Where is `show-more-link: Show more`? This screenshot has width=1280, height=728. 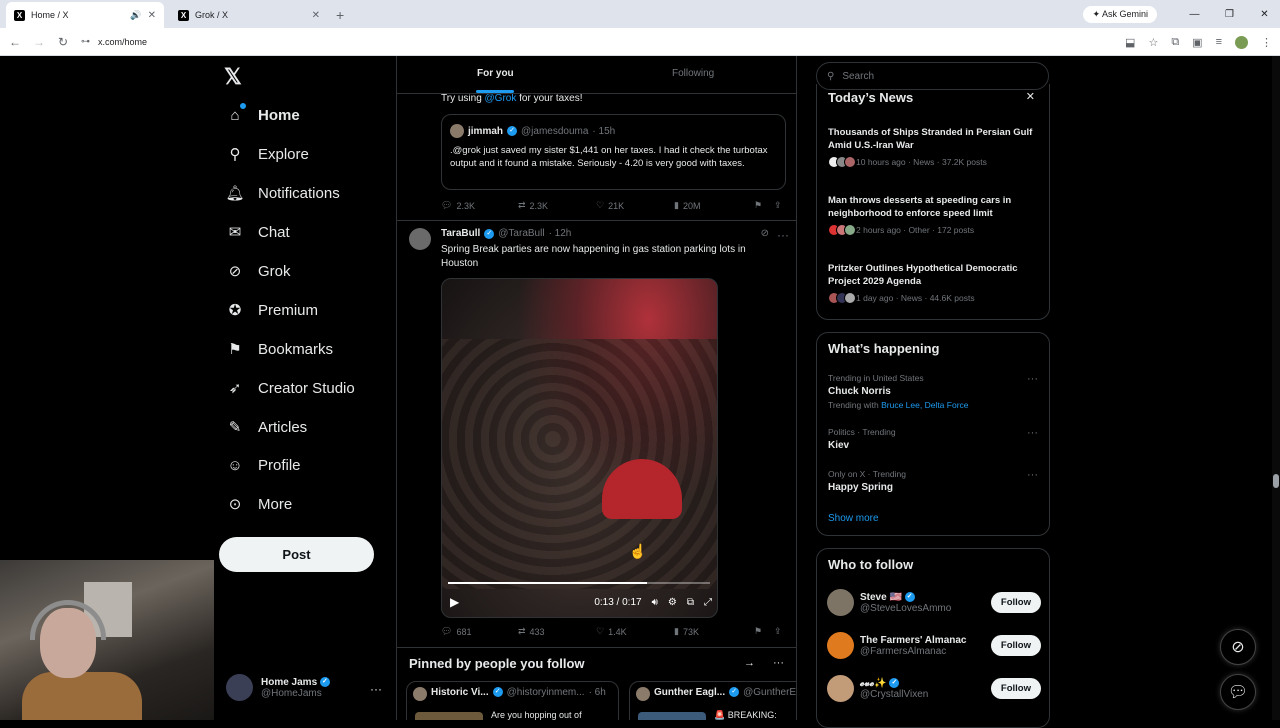 show-more-link: Show more is located at coordinates (853, 518).